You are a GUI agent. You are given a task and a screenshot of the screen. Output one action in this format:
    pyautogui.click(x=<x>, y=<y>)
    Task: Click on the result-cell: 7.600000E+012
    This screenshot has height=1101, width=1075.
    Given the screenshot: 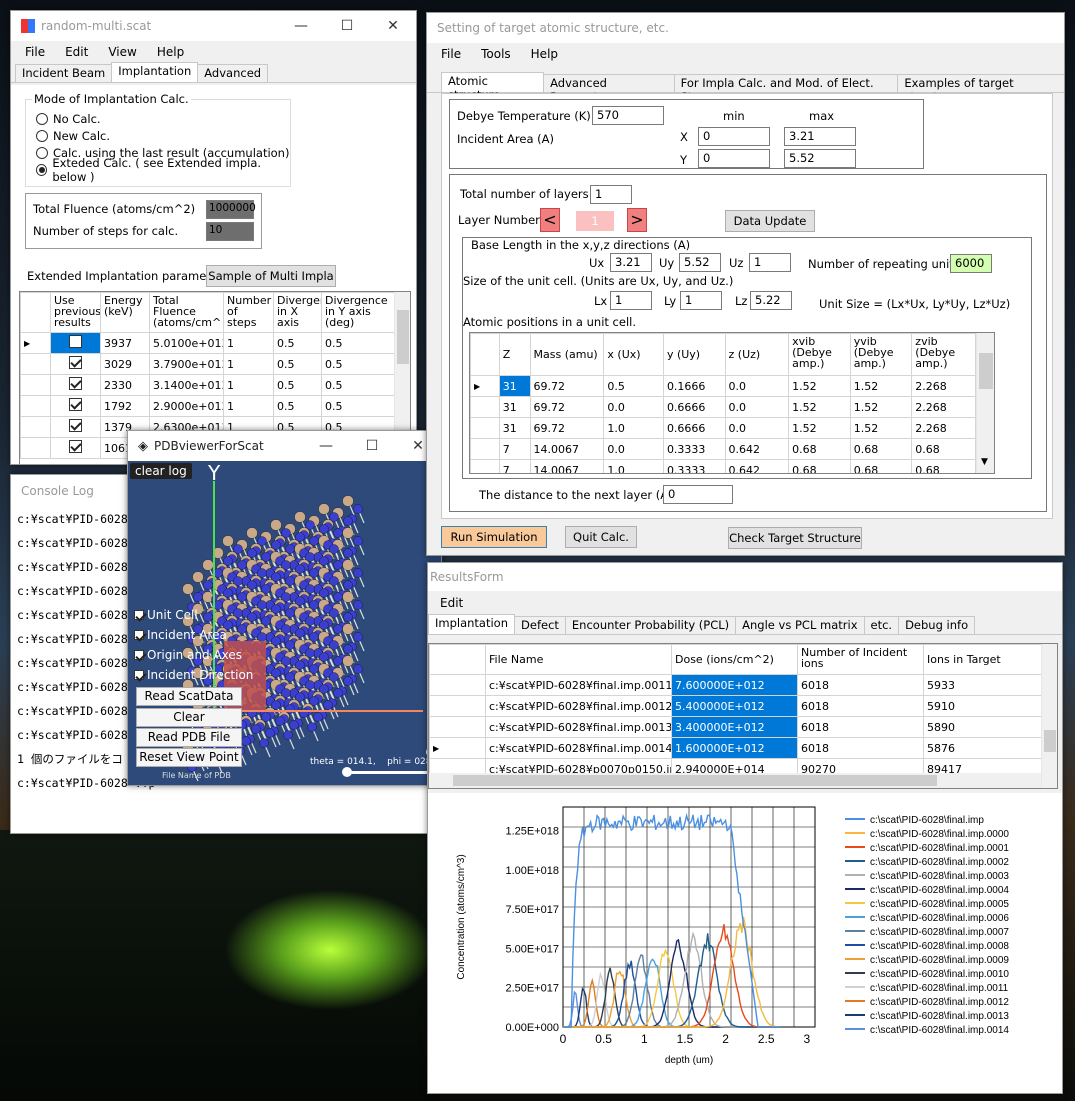 What is the action you would take?
    pyautogui.click(x=734, y=685)
    